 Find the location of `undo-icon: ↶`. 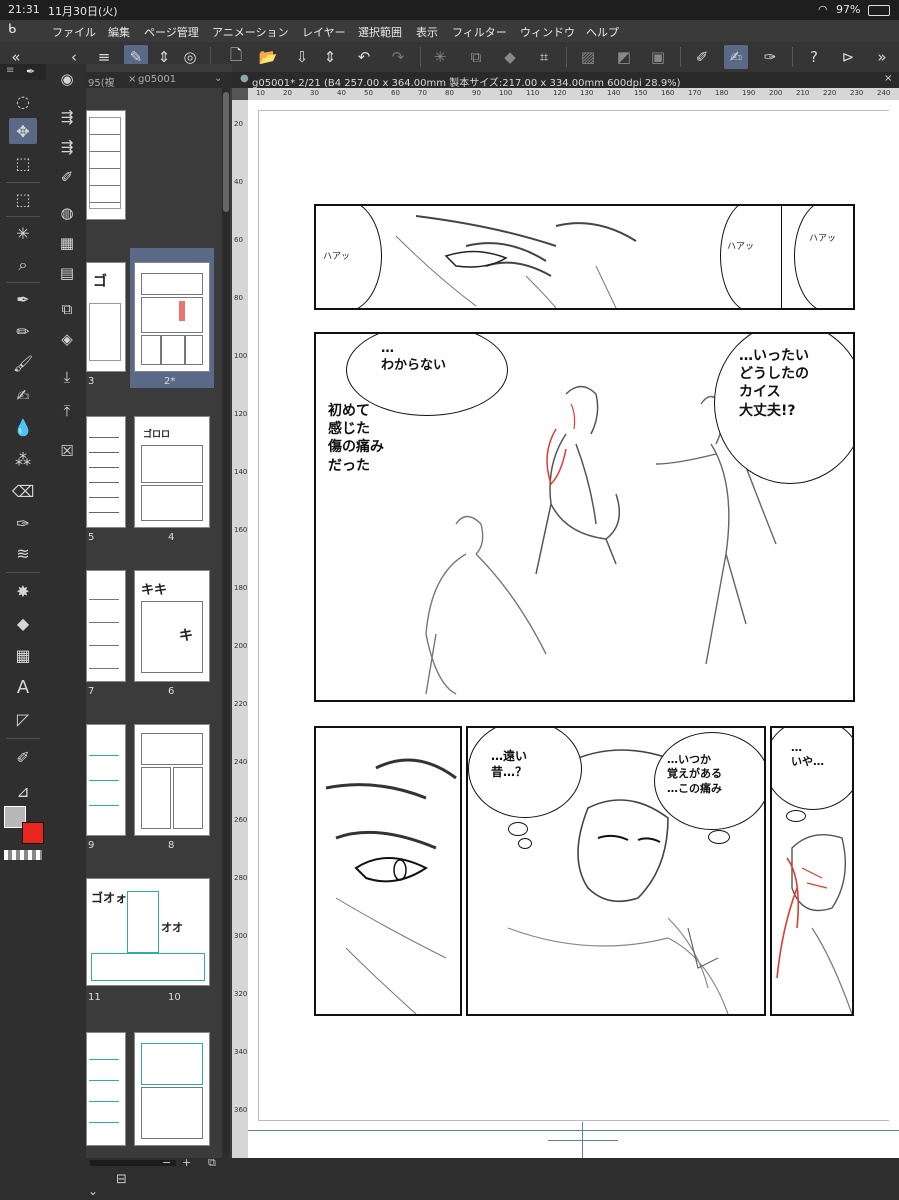

undo-icon: ↶ is located at coordinates (364, 57).